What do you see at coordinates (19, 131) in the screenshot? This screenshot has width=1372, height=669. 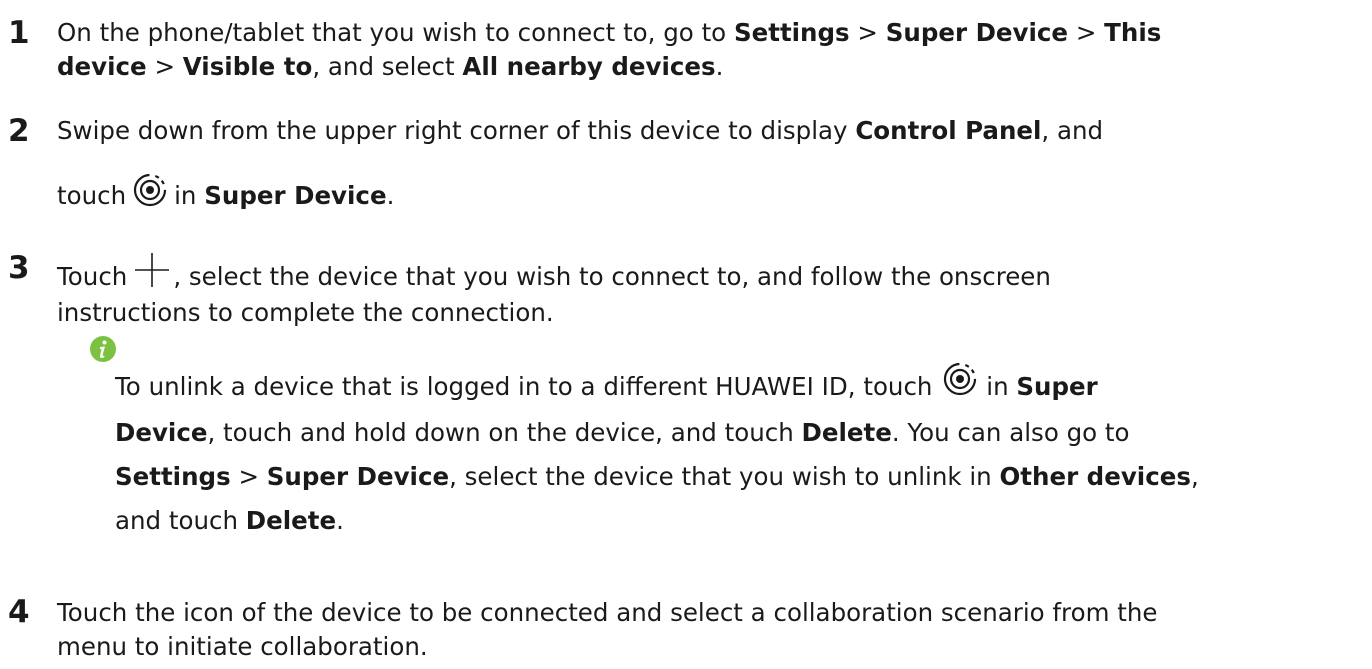 I see `step-number: 2` at bounding box center [19, 131].